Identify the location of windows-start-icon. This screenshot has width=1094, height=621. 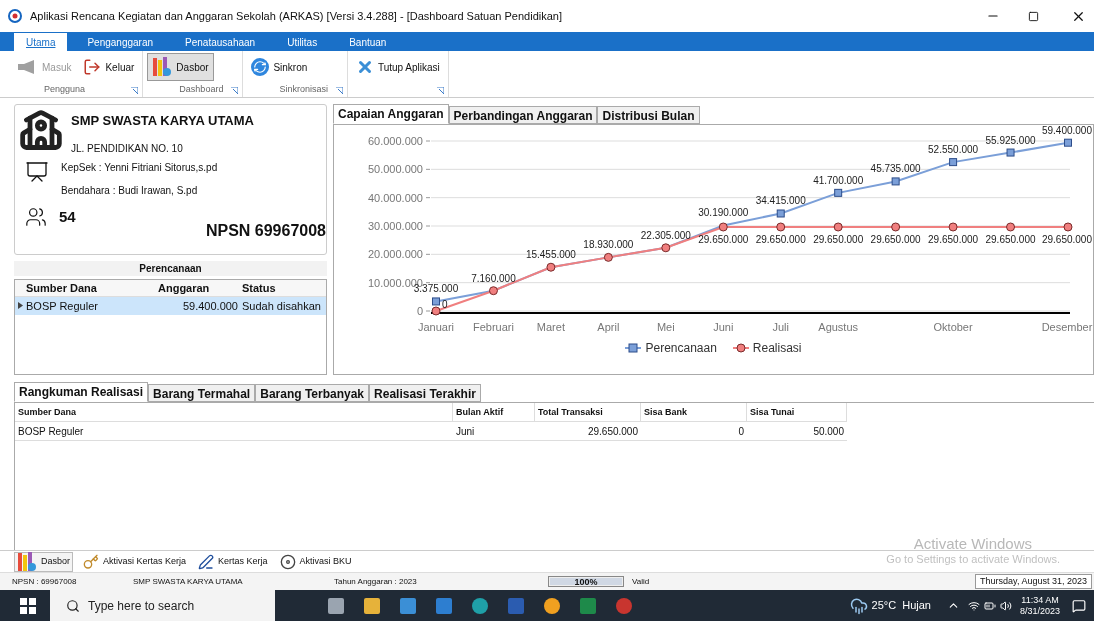
(28, 605).